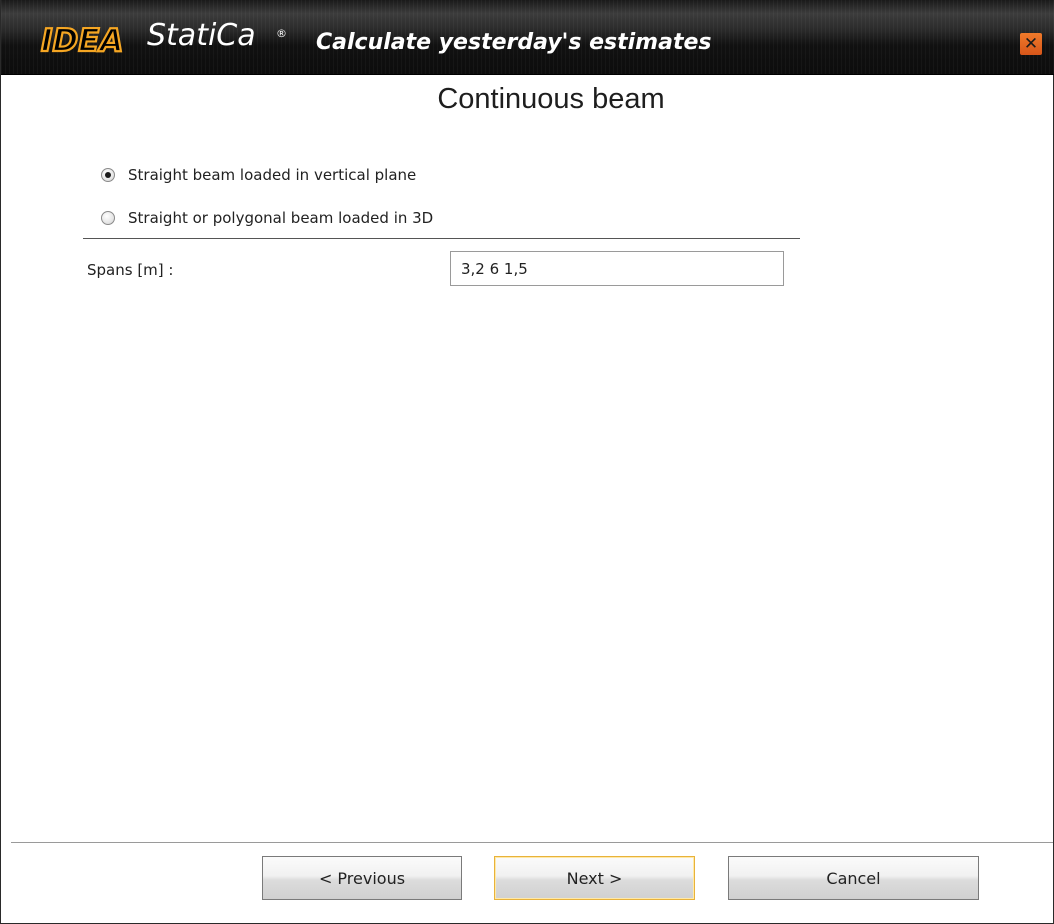 Image resolution: width=1054 pixels, height=924 pixels. I want to click on idea-logo-text: IDEA, so click(82, 40).